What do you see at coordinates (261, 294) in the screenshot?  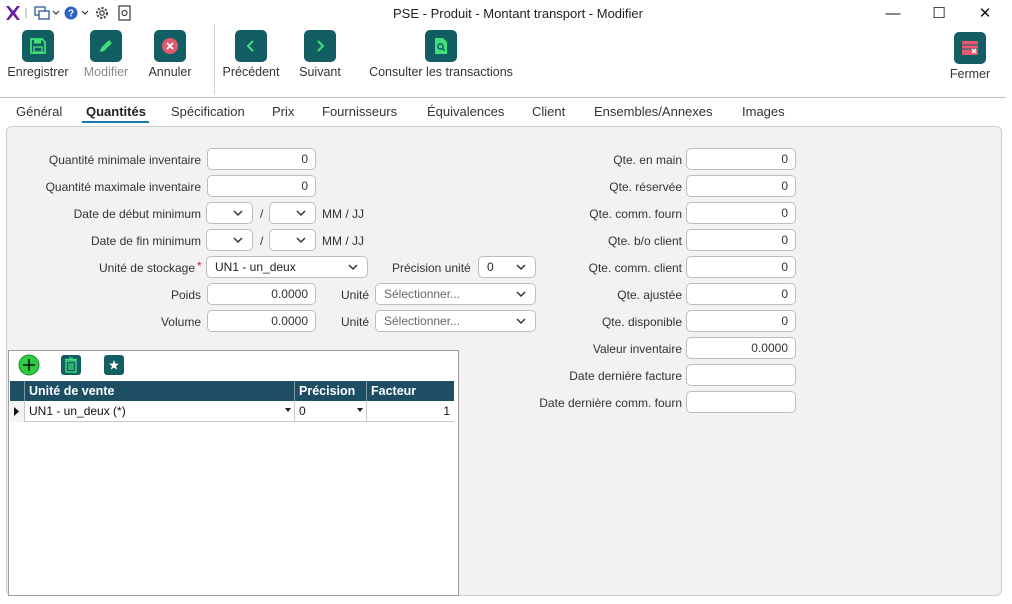 I see `weight-field: 0.0000` at bounding box center [261, 294].